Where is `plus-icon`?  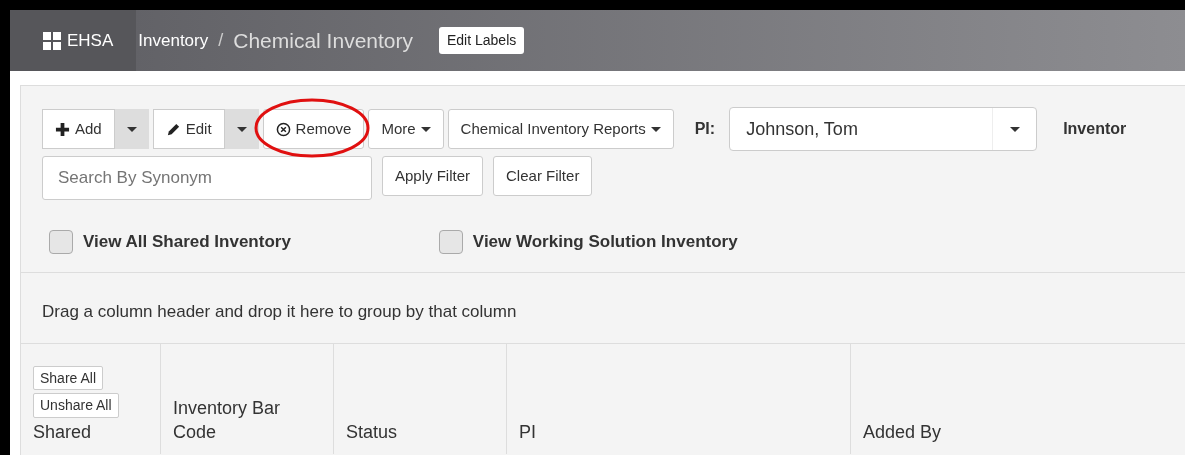 plus-icon is located at coordinates (62, 129).